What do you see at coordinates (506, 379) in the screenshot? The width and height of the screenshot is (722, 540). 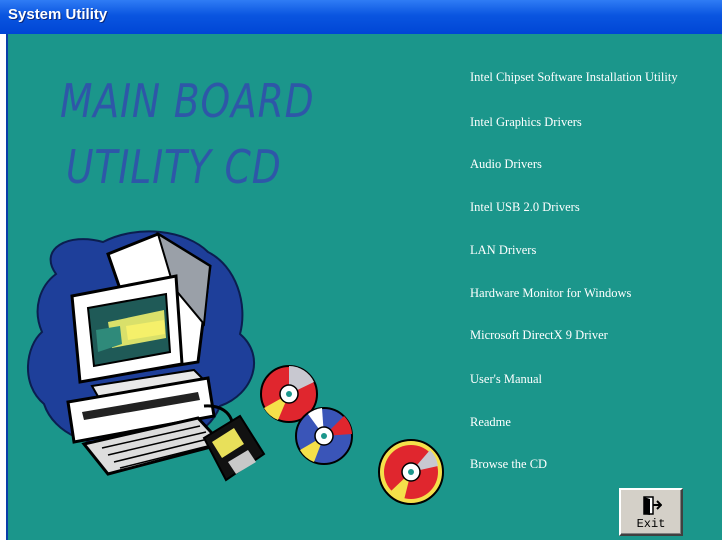 I see `menu-item-users-manual: User's Manual` at bounding box center [506, 379].